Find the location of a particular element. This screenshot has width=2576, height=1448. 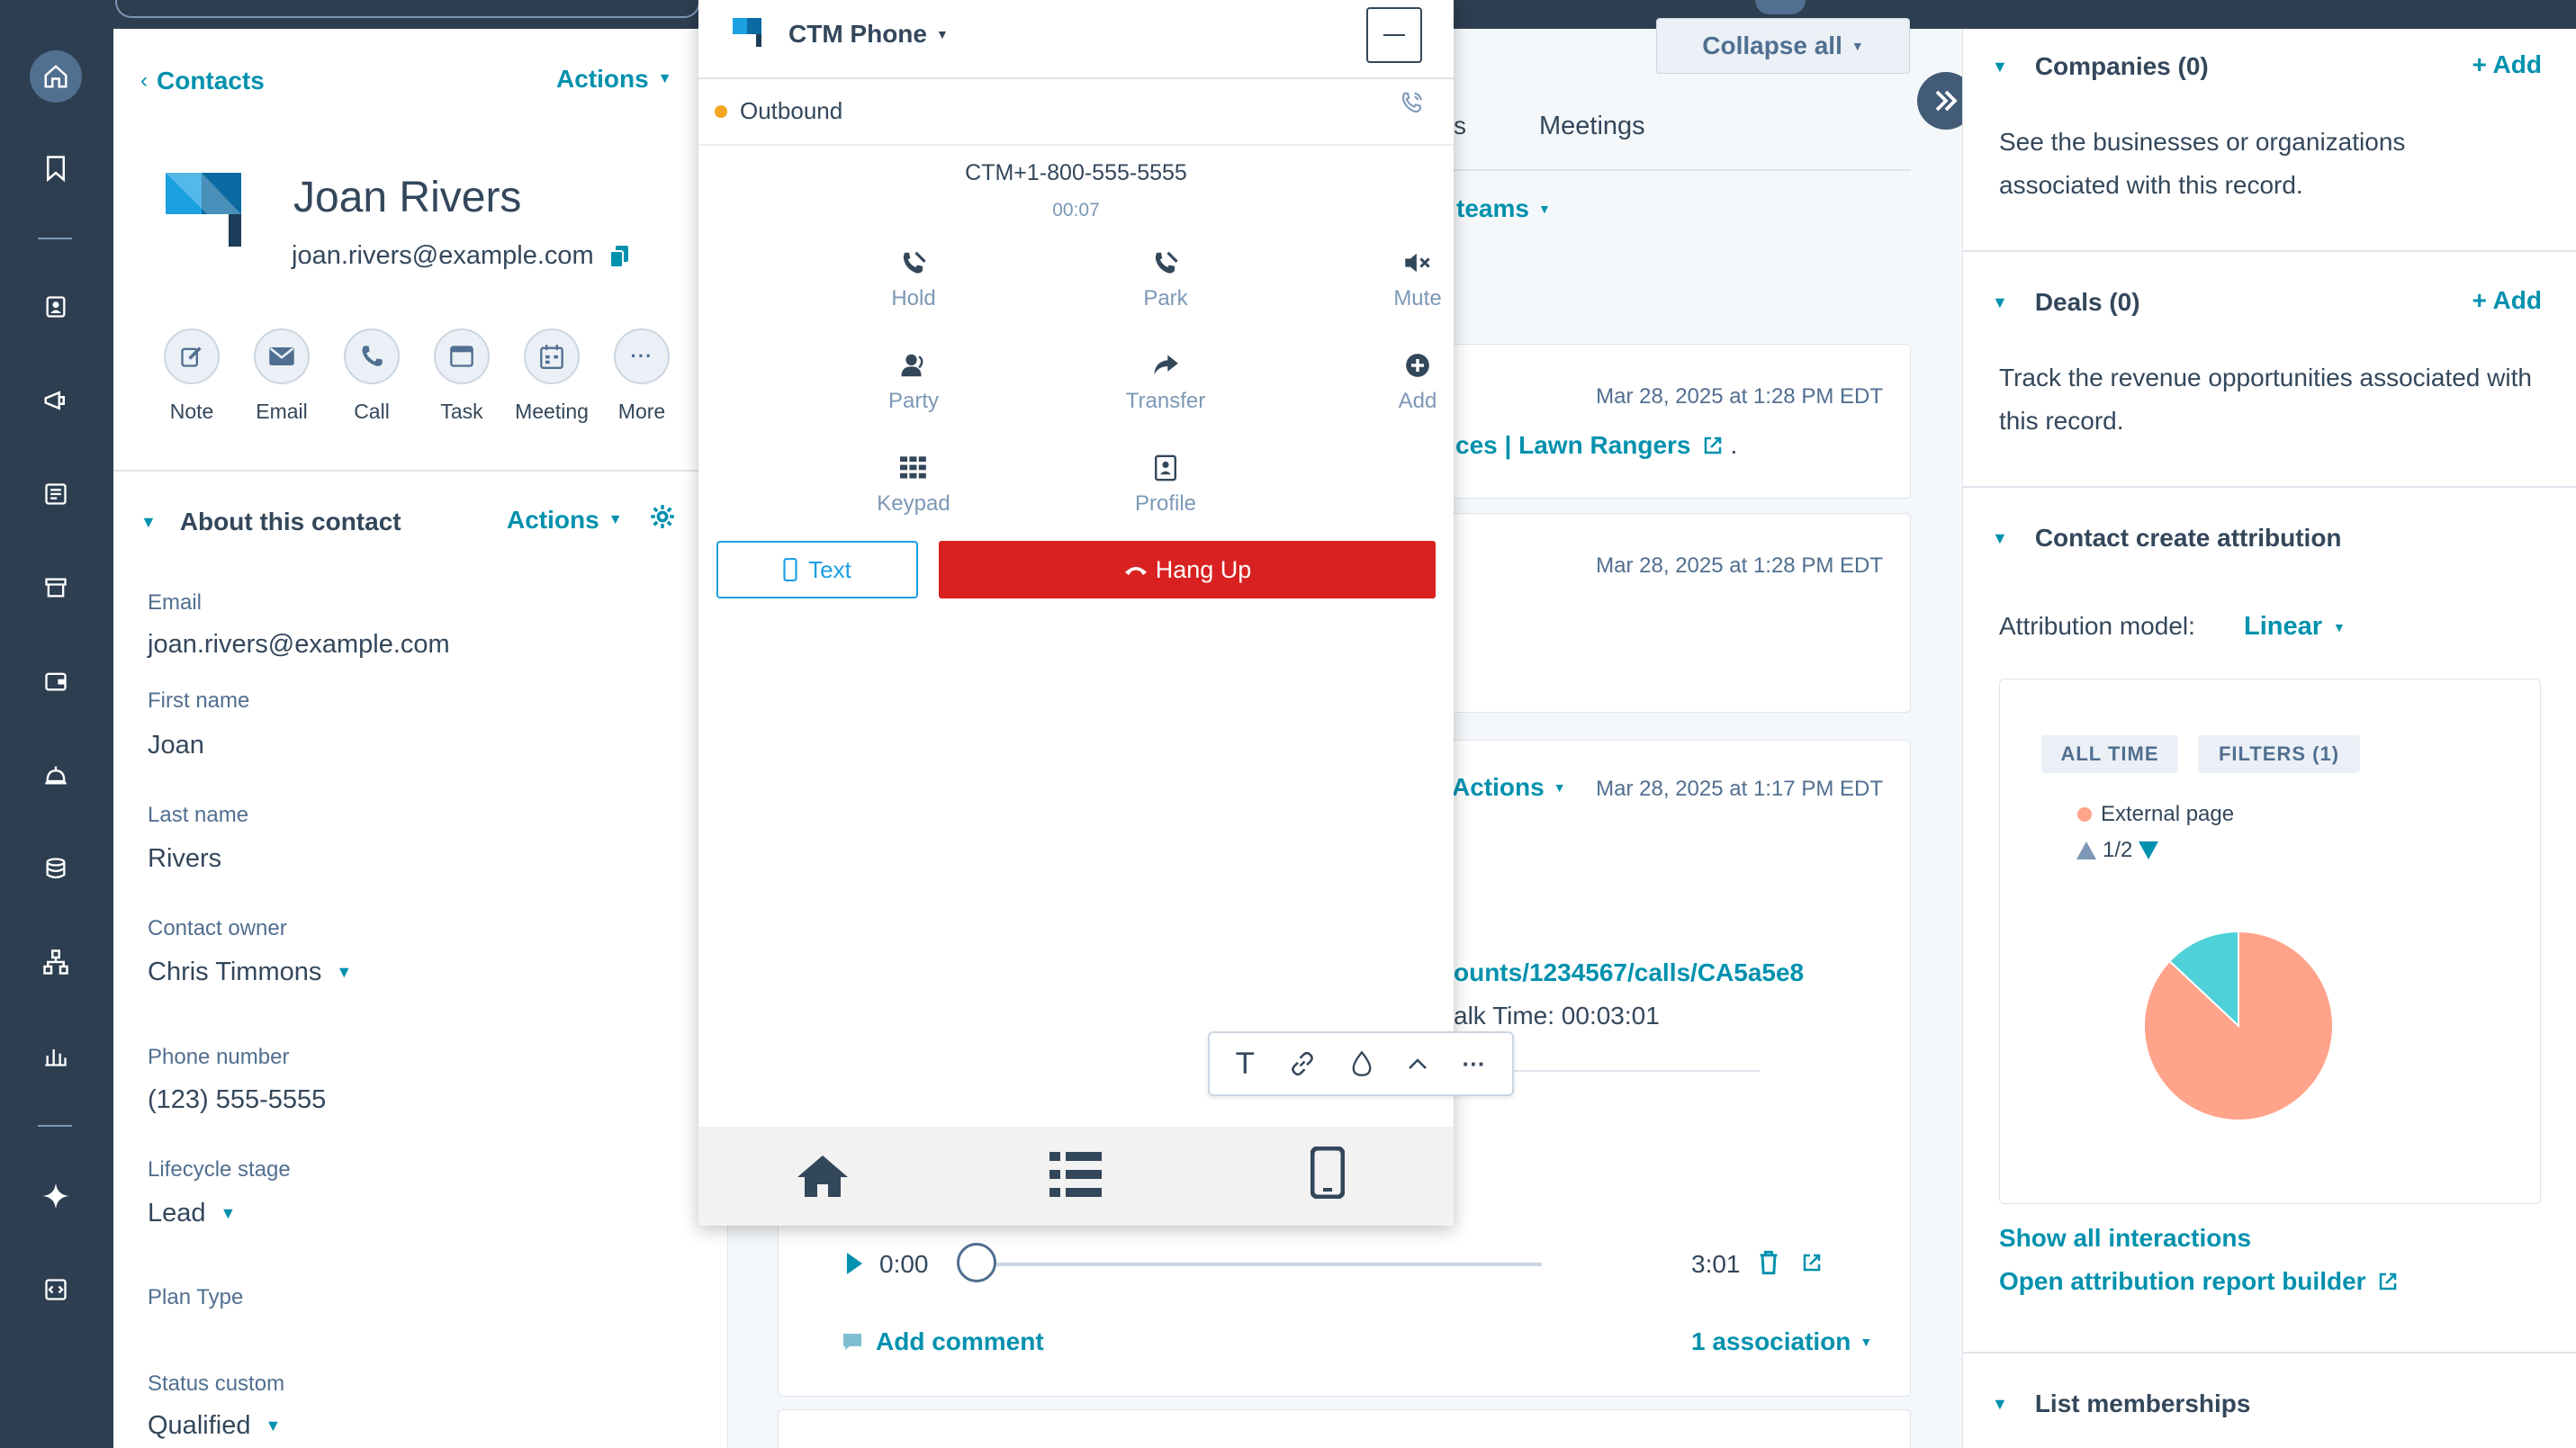

tab-partial: s is located at coordinates (1460, 126).